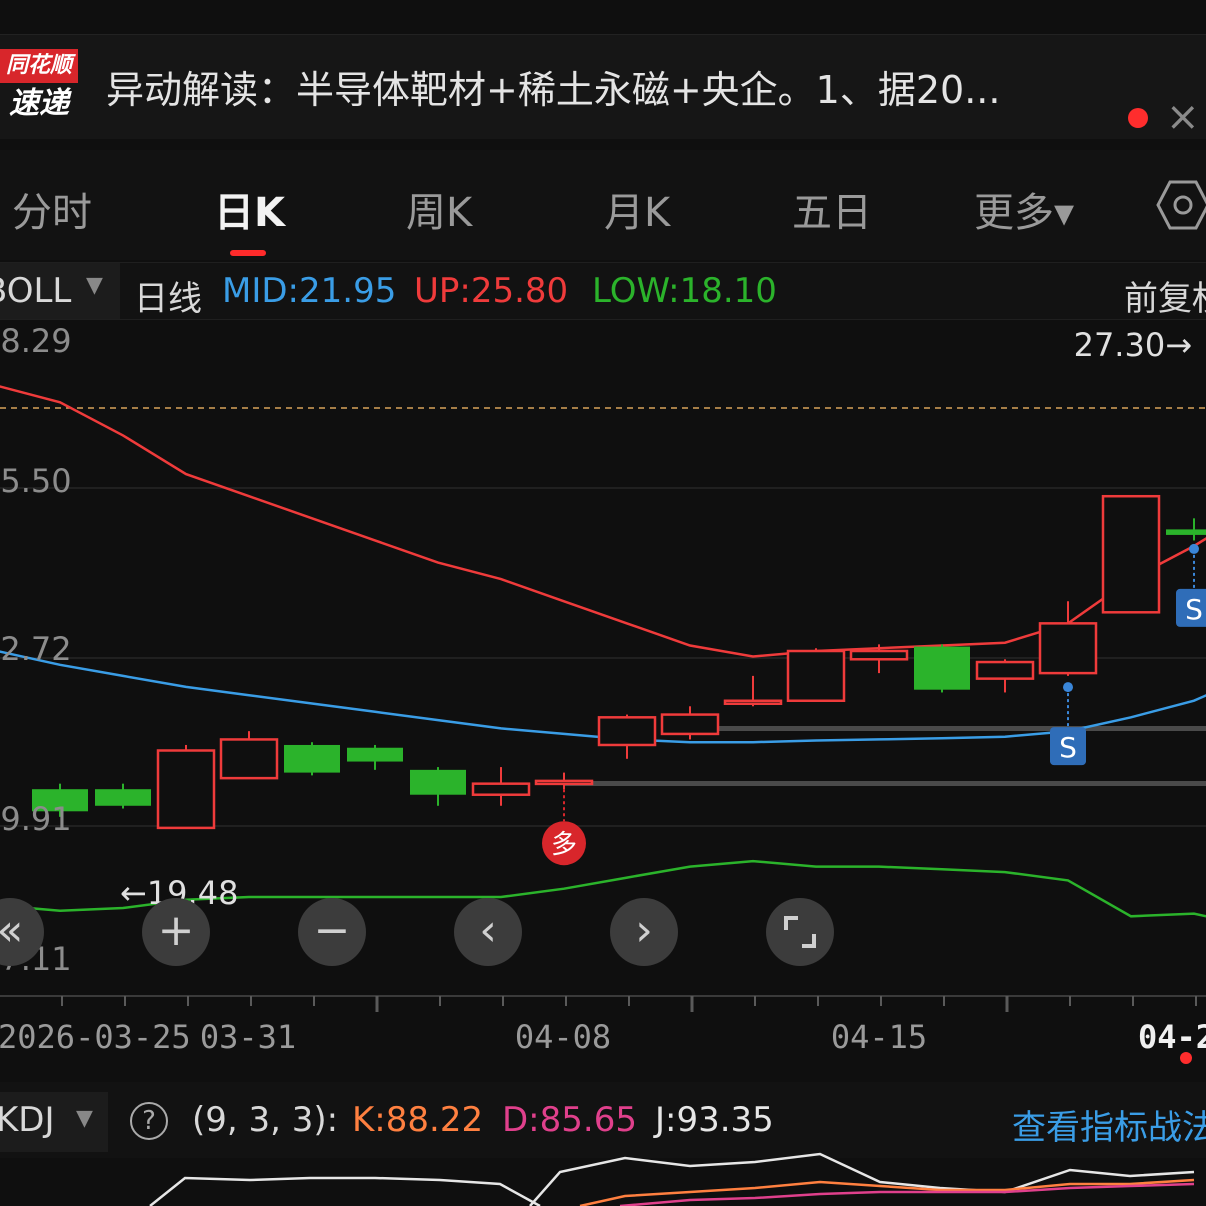  Describe the element at coordinates (569, 1120) in the screenshot. I see `kdj-d-value: D:85.65` at that location.